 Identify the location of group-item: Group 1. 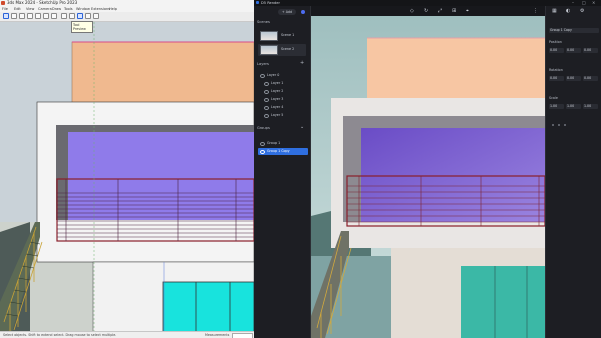
(283, 143).